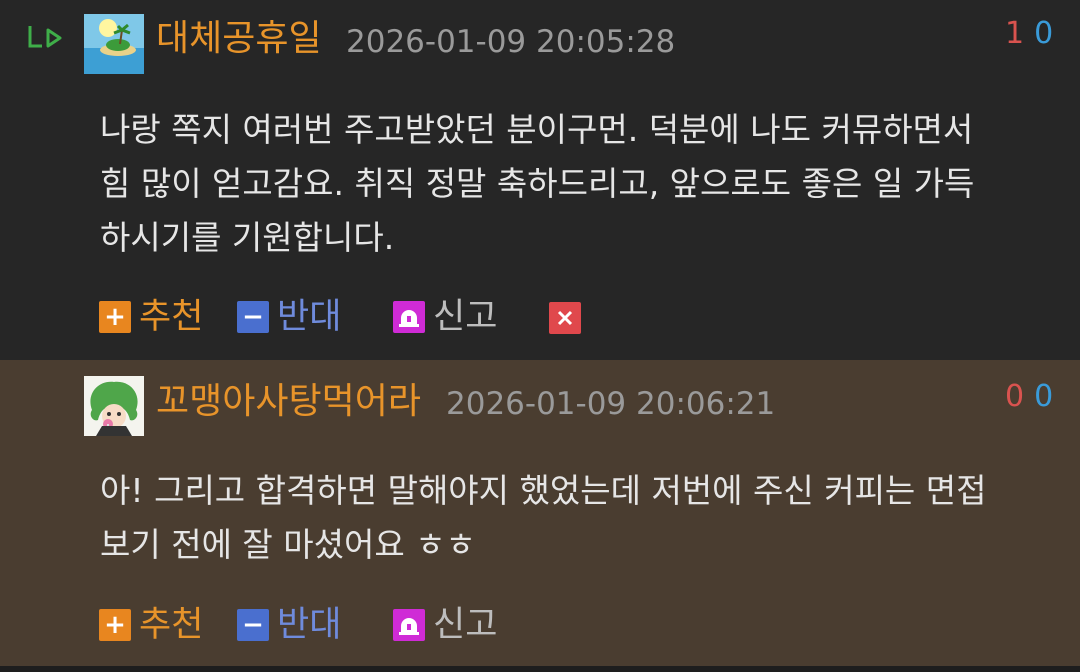 This screenshot has width=1080, height=672. Describe the element at coordinates (239, 39) in the screenshot. I see `username: 대체공휴일` at that location.